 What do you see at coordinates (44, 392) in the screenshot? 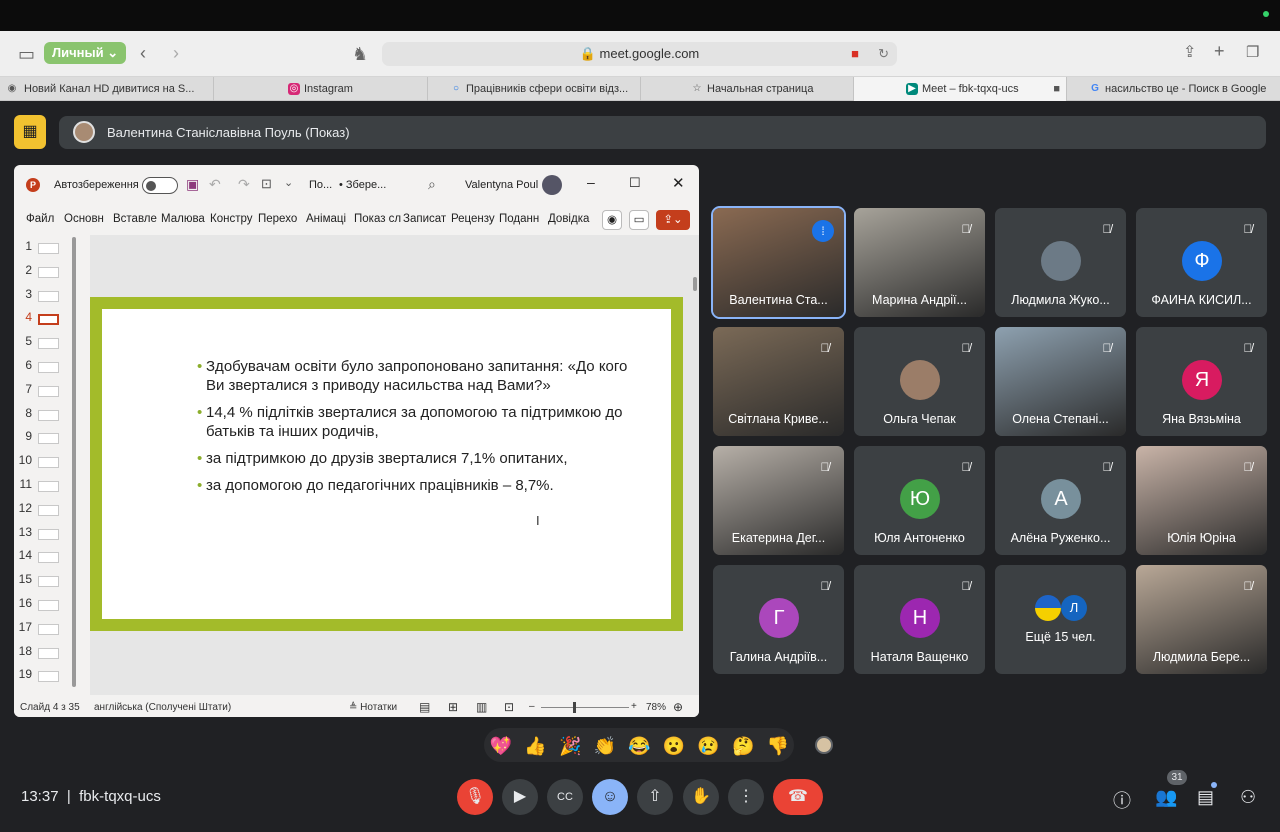
I see `slide-thumbnail: 7` at bounding box center [44, 392].